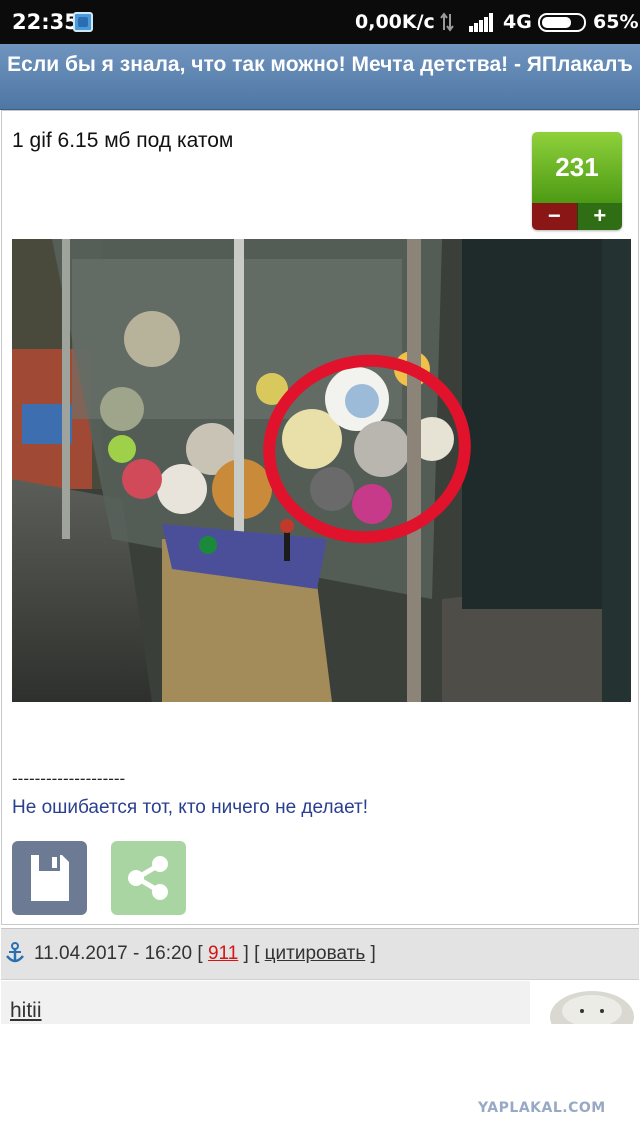 This screenshot has height=1138, width=640. Describe the element at coordinates (45, 22) in the screenshot. I see `status-time: 22:35` at that location.